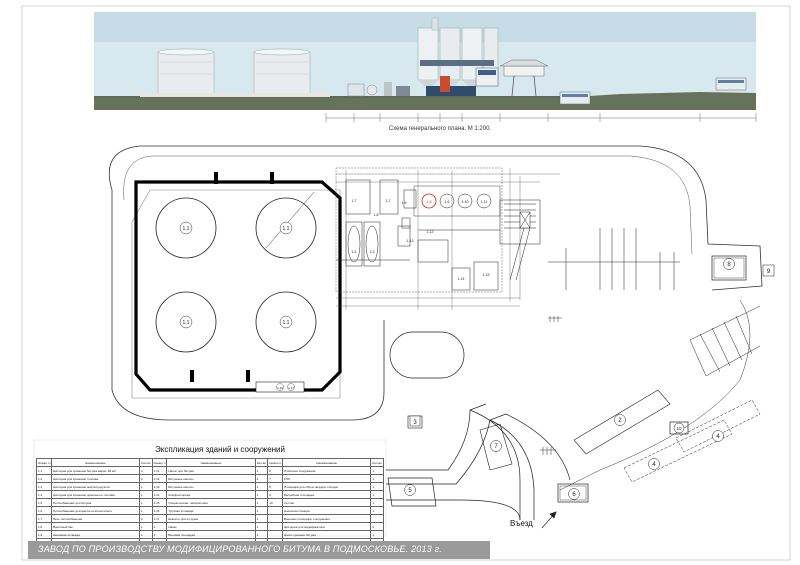 This screenshot has width=800, height=565. I want to click on grid-marks, so click(551, 385).